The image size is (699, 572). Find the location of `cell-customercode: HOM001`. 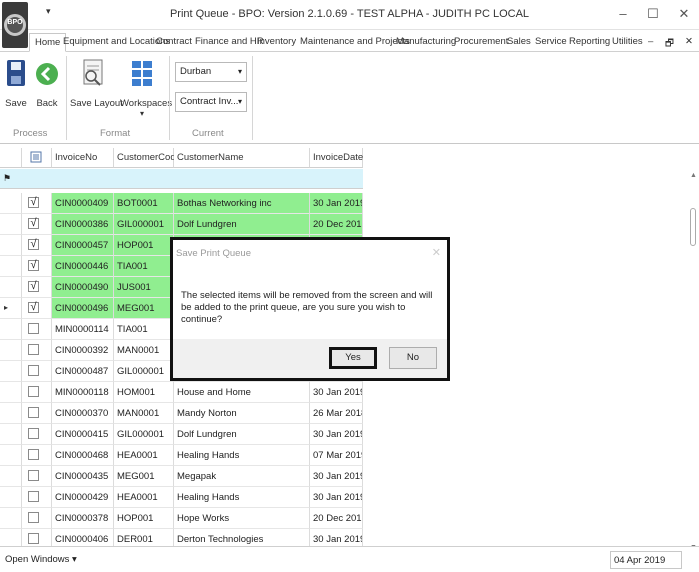

cell-customercode: HOM001 is located at coordinates (144, 392).